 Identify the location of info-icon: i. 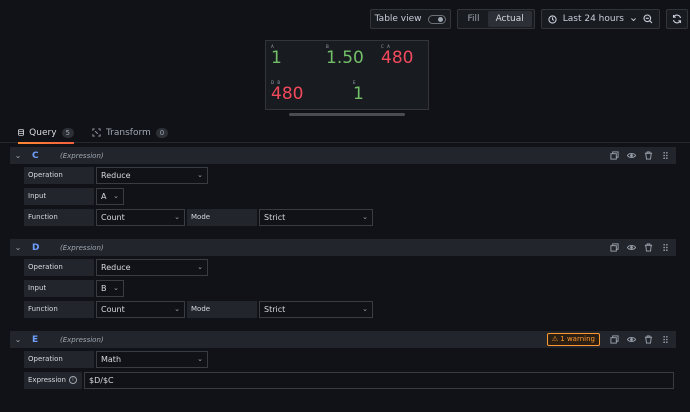
(73, 380).